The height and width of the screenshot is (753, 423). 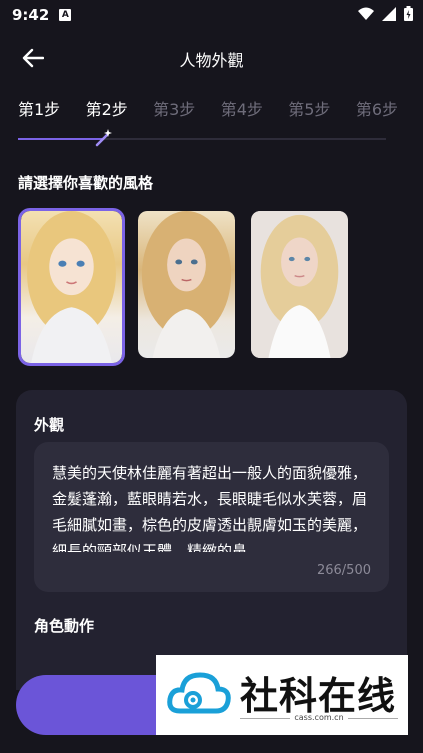 What do you see at coordinates (86, 183) in the screenshot?
I see `style-section-title: 請選擇你喜歡的風格` at bounding box center [86, 183].